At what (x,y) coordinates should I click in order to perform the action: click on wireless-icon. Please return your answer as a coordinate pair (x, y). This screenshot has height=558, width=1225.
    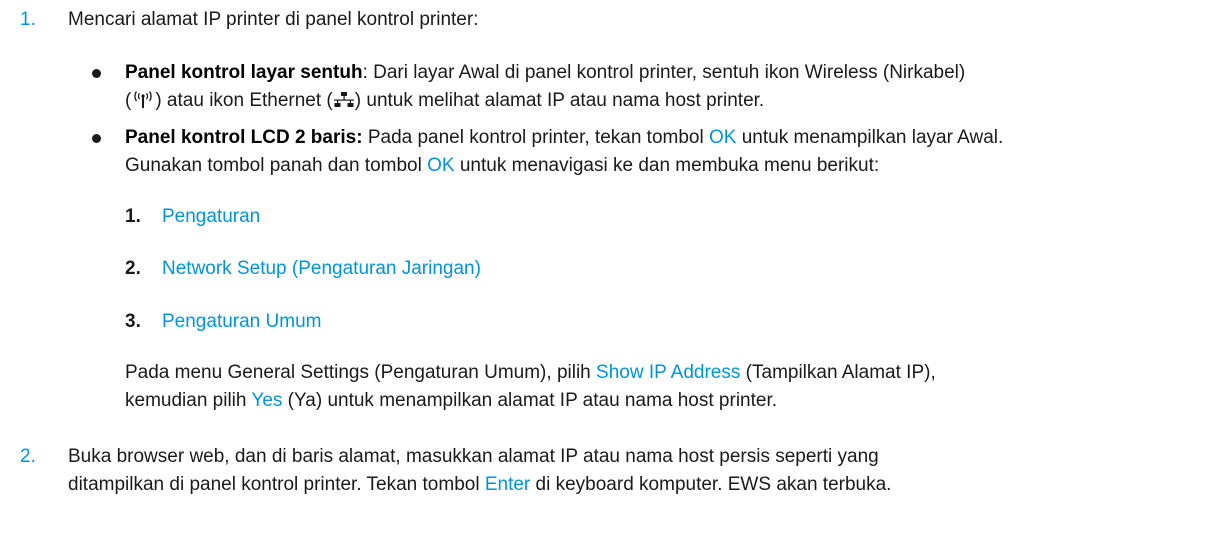
    Looking at the image, I should click on (143, 104).